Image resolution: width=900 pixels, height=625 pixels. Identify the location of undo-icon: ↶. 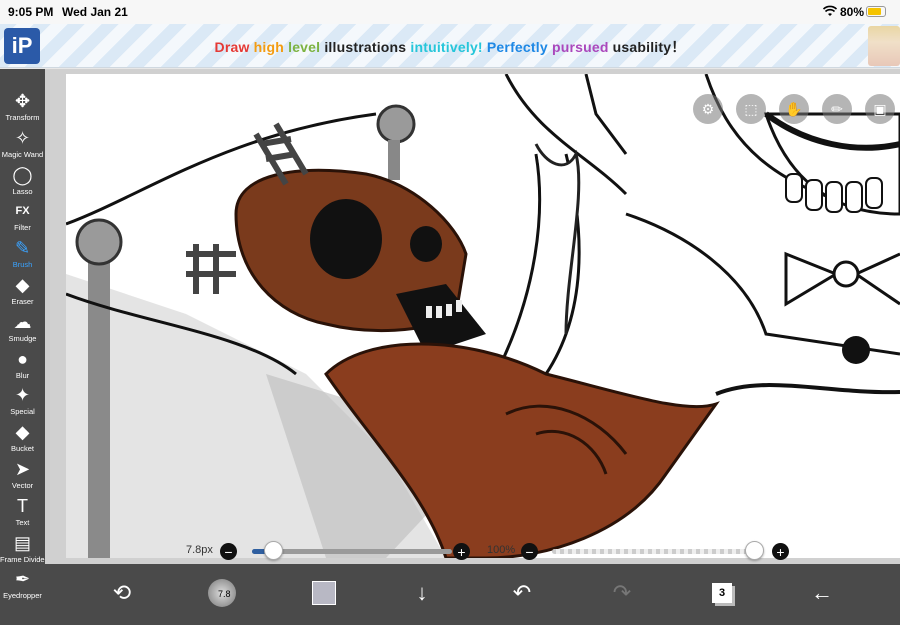
(522, 593).